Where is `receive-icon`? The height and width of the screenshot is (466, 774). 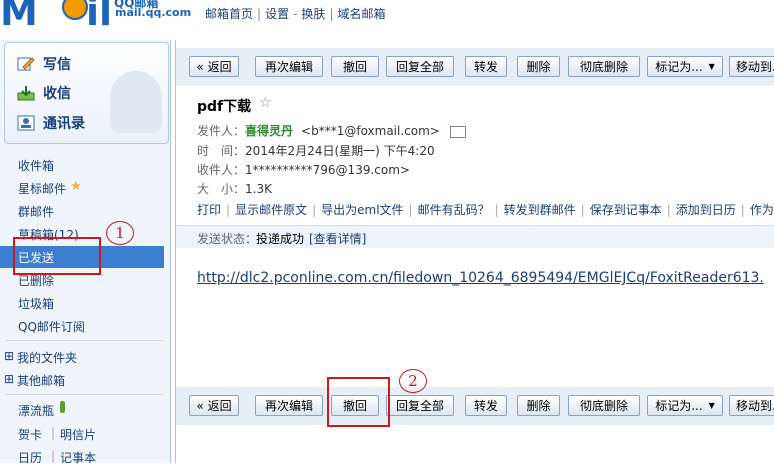 receive-icon is located at coordinates (26, 93).